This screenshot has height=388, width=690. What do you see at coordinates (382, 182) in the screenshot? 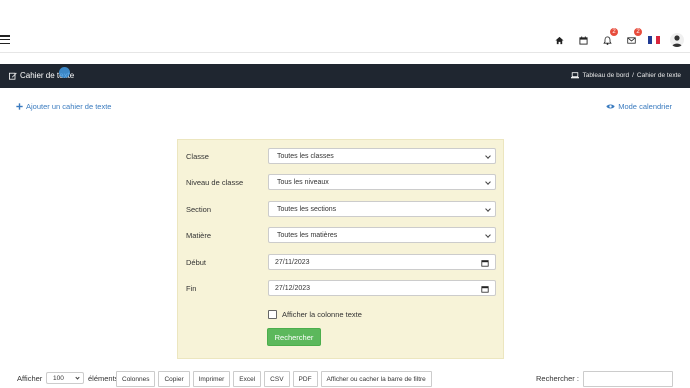
I see `niveau-select: Tous les niveaux` at bounding box center [382, 182].